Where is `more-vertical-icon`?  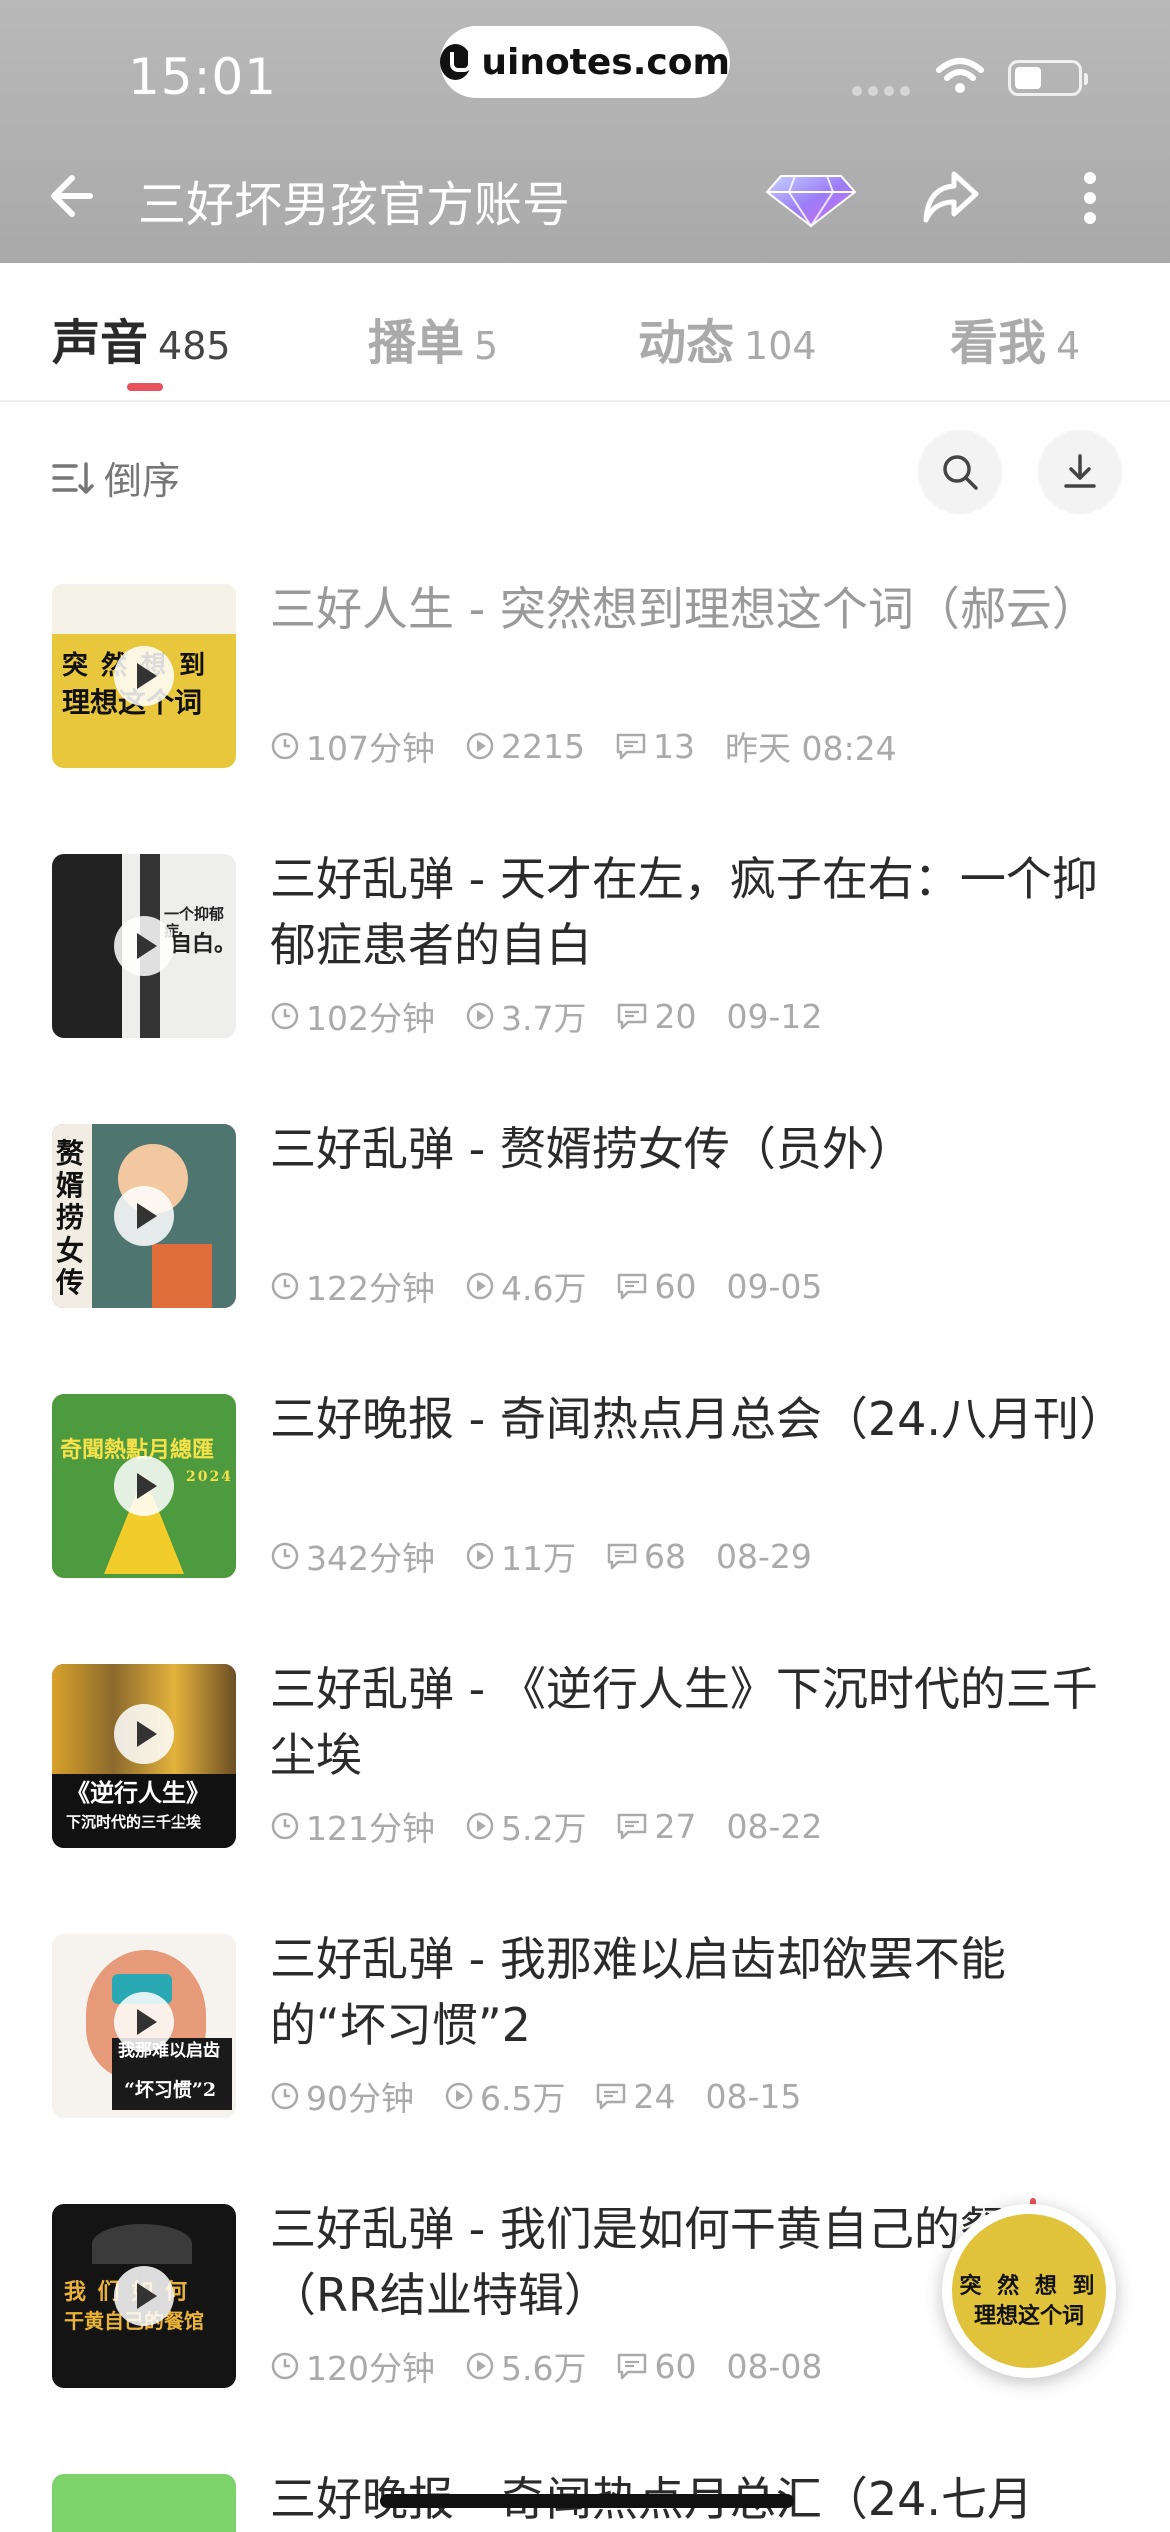
more-vertical-icon is located at coordinates (1090, 198).